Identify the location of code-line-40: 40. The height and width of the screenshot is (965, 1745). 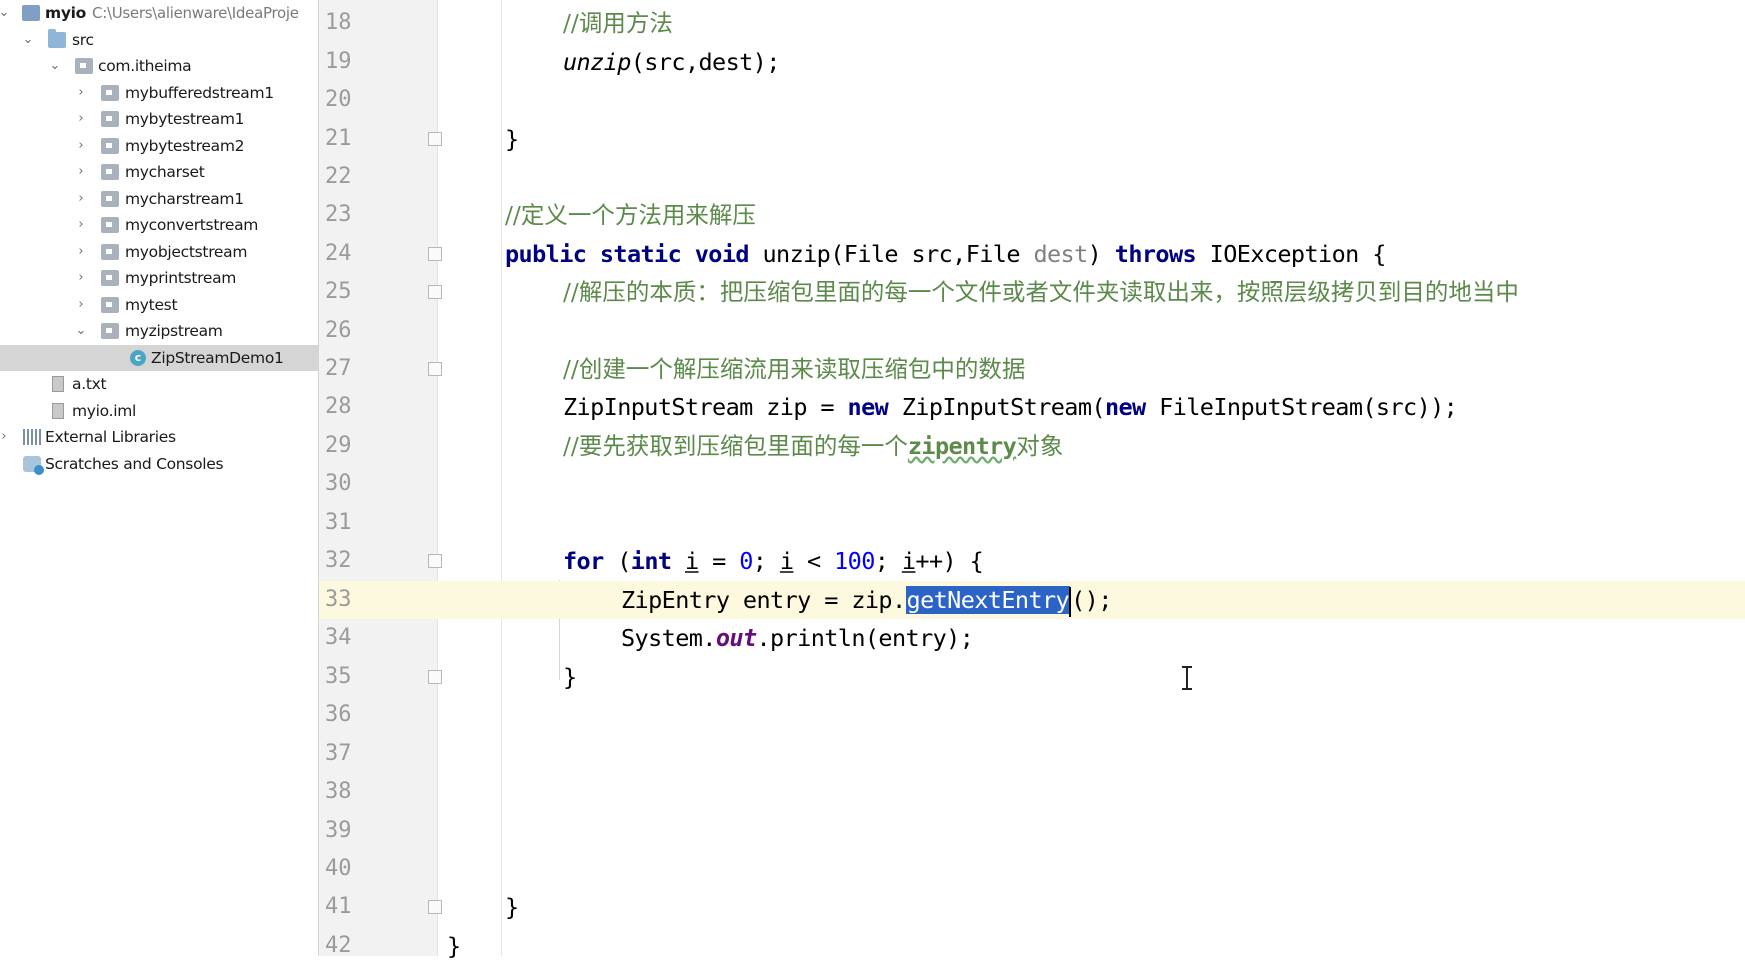
(872, 869).